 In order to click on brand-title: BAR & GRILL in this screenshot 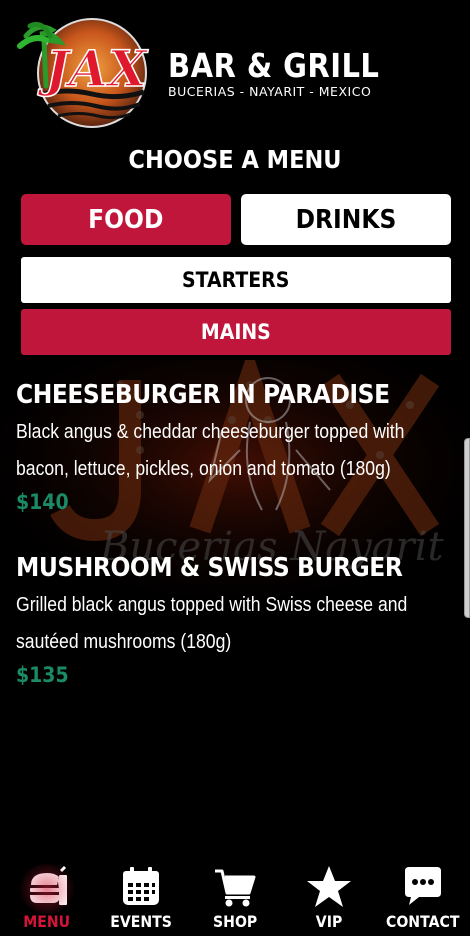, I will do `click(274, 65)`.